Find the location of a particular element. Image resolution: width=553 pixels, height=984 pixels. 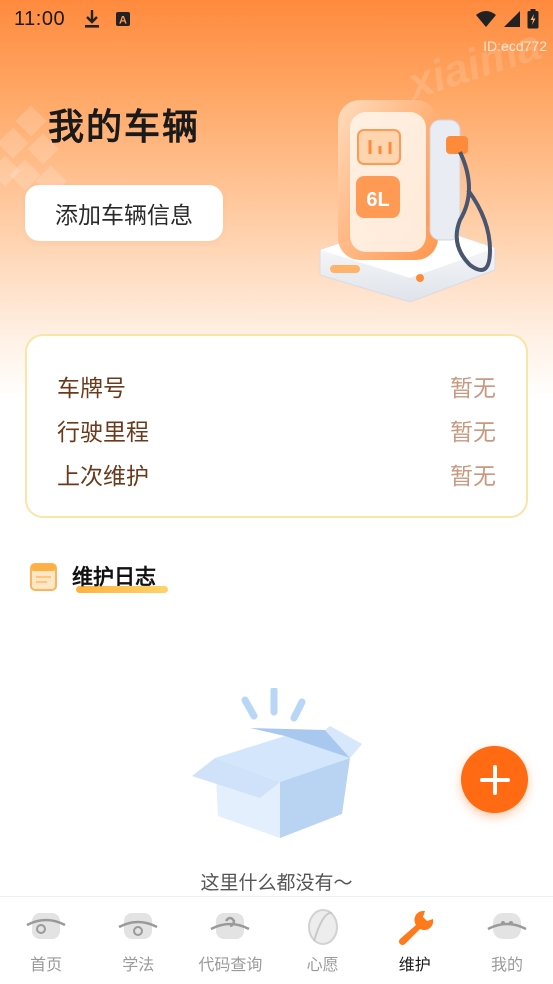

maintenance-log-header: 维护日志 is located at coordinates (98, 576).